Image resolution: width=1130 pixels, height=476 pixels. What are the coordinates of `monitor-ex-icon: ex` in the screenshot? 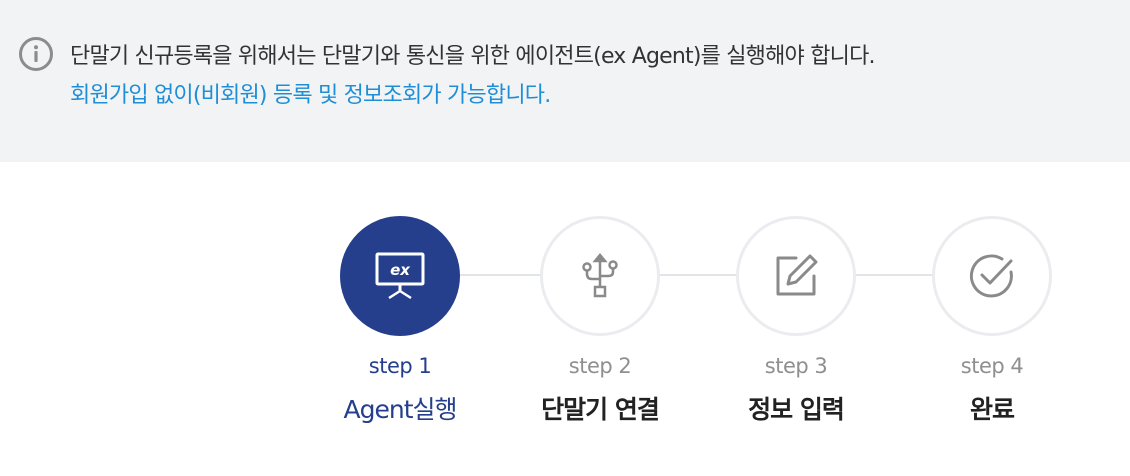 It's located at (400, 276).